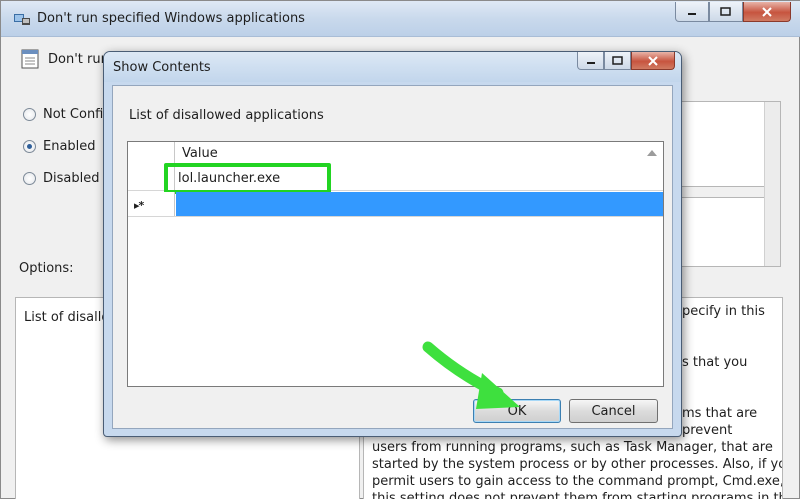 The image size is (800, 499). Describe the element at coordinates (419, 153) in the screenshot. I see `value-column-header: Value` at that location.